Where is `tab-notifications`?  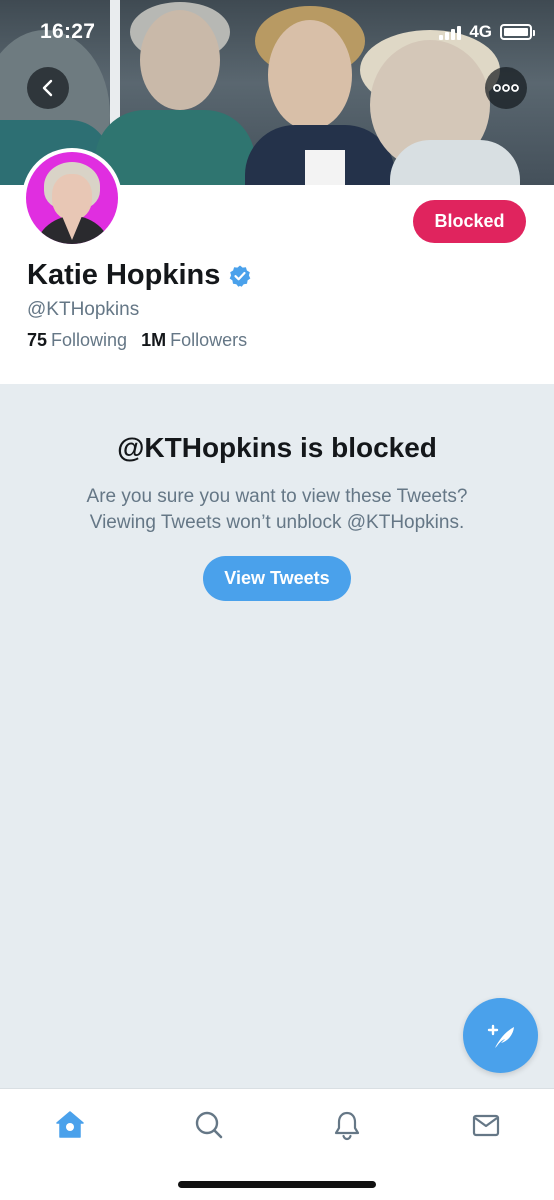 tab-notifications is located at coordinates (347, 1125).